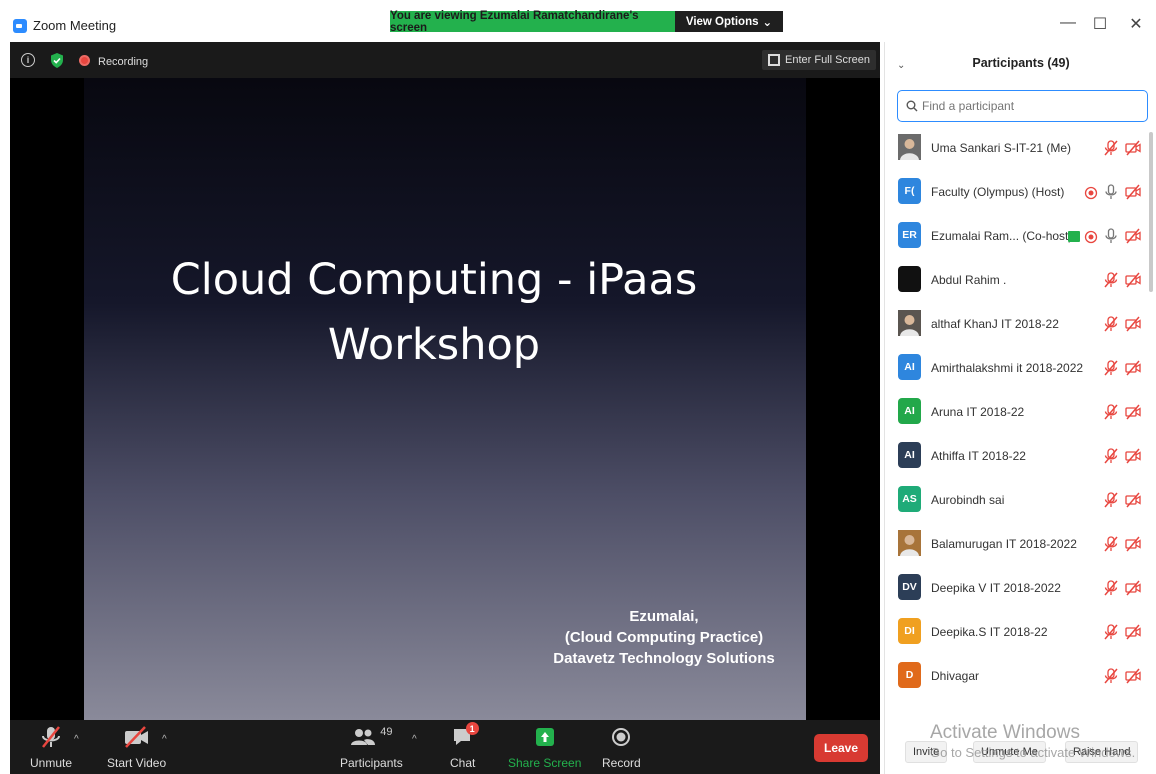  What do you see at coordinates (76, 739) in the screenshot?
I see `audio-options-caret-icon: ^` at bounding box center [76, 739].